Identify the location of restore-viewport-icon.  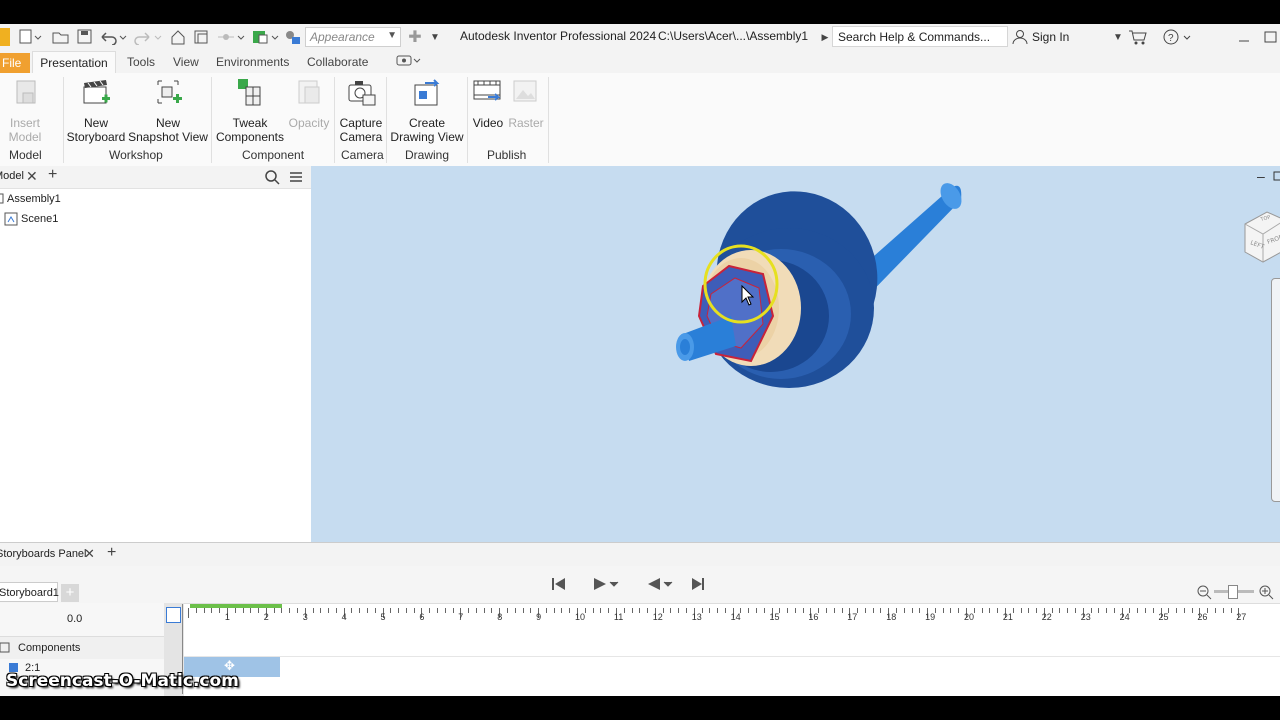
(1276, 177).